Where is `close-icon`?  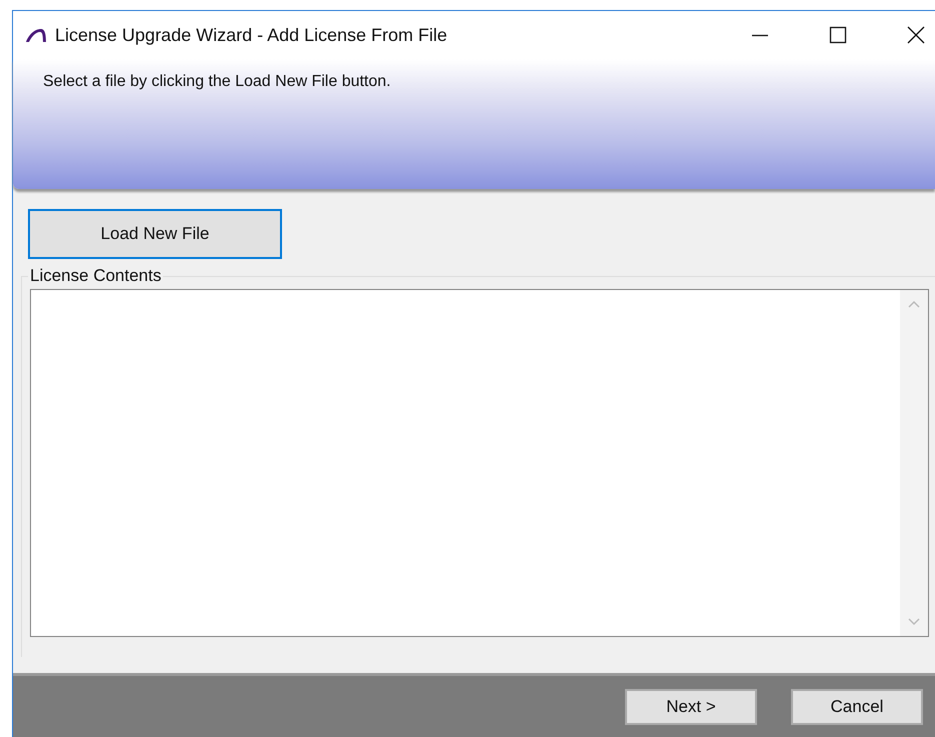
close-icon is located at coordinates (916, 35).